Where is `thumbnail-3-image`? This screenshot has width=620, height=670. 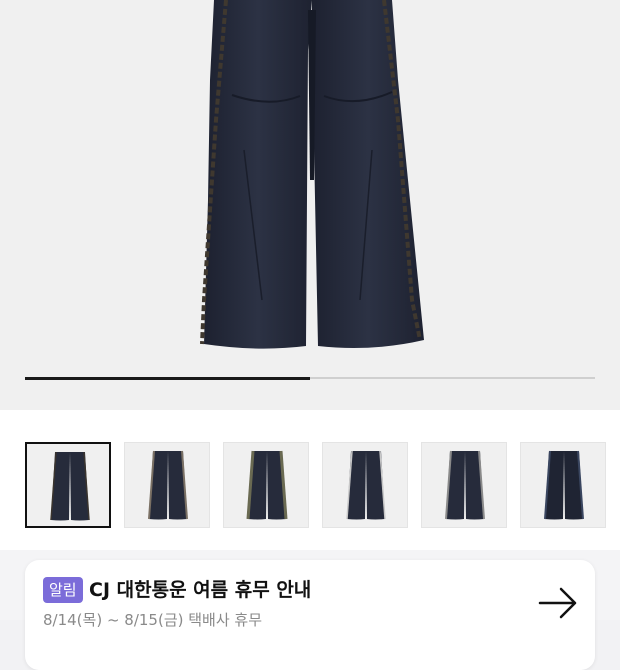 thumbnail-3-image is located at coordinates (267, 485).